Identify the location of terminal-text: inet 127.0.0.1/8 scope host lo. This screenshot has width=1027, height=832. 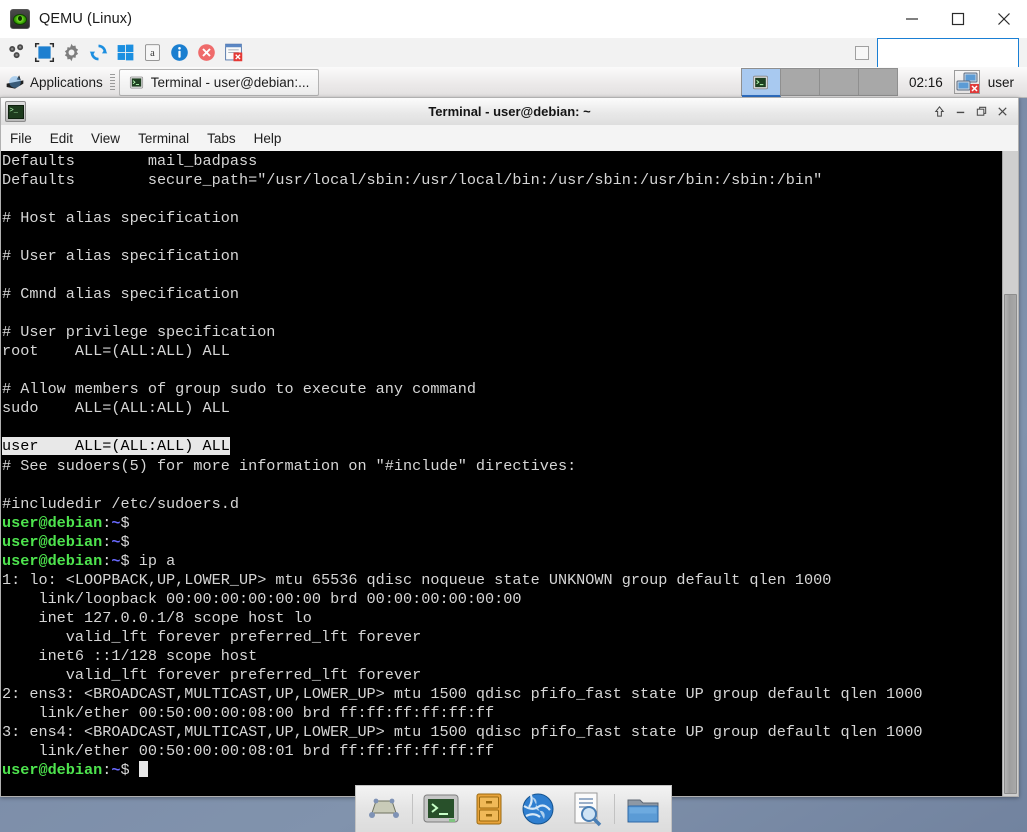
(157, 617).